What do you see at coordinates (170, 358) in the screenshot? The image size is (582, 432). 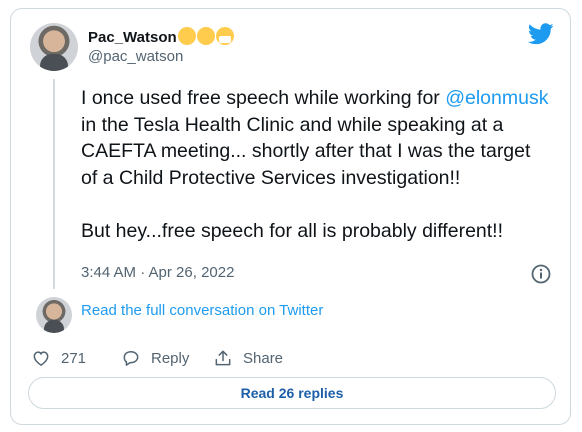 I see `reply-label: Reply` at bounding box center [170, 358].